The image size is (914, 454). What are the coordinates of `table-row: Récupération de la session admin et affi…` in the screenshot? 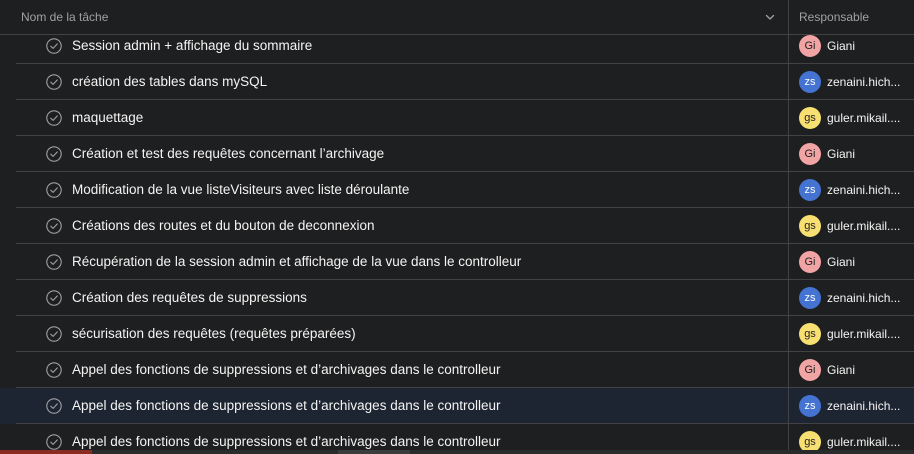 It's located at (457, 262).